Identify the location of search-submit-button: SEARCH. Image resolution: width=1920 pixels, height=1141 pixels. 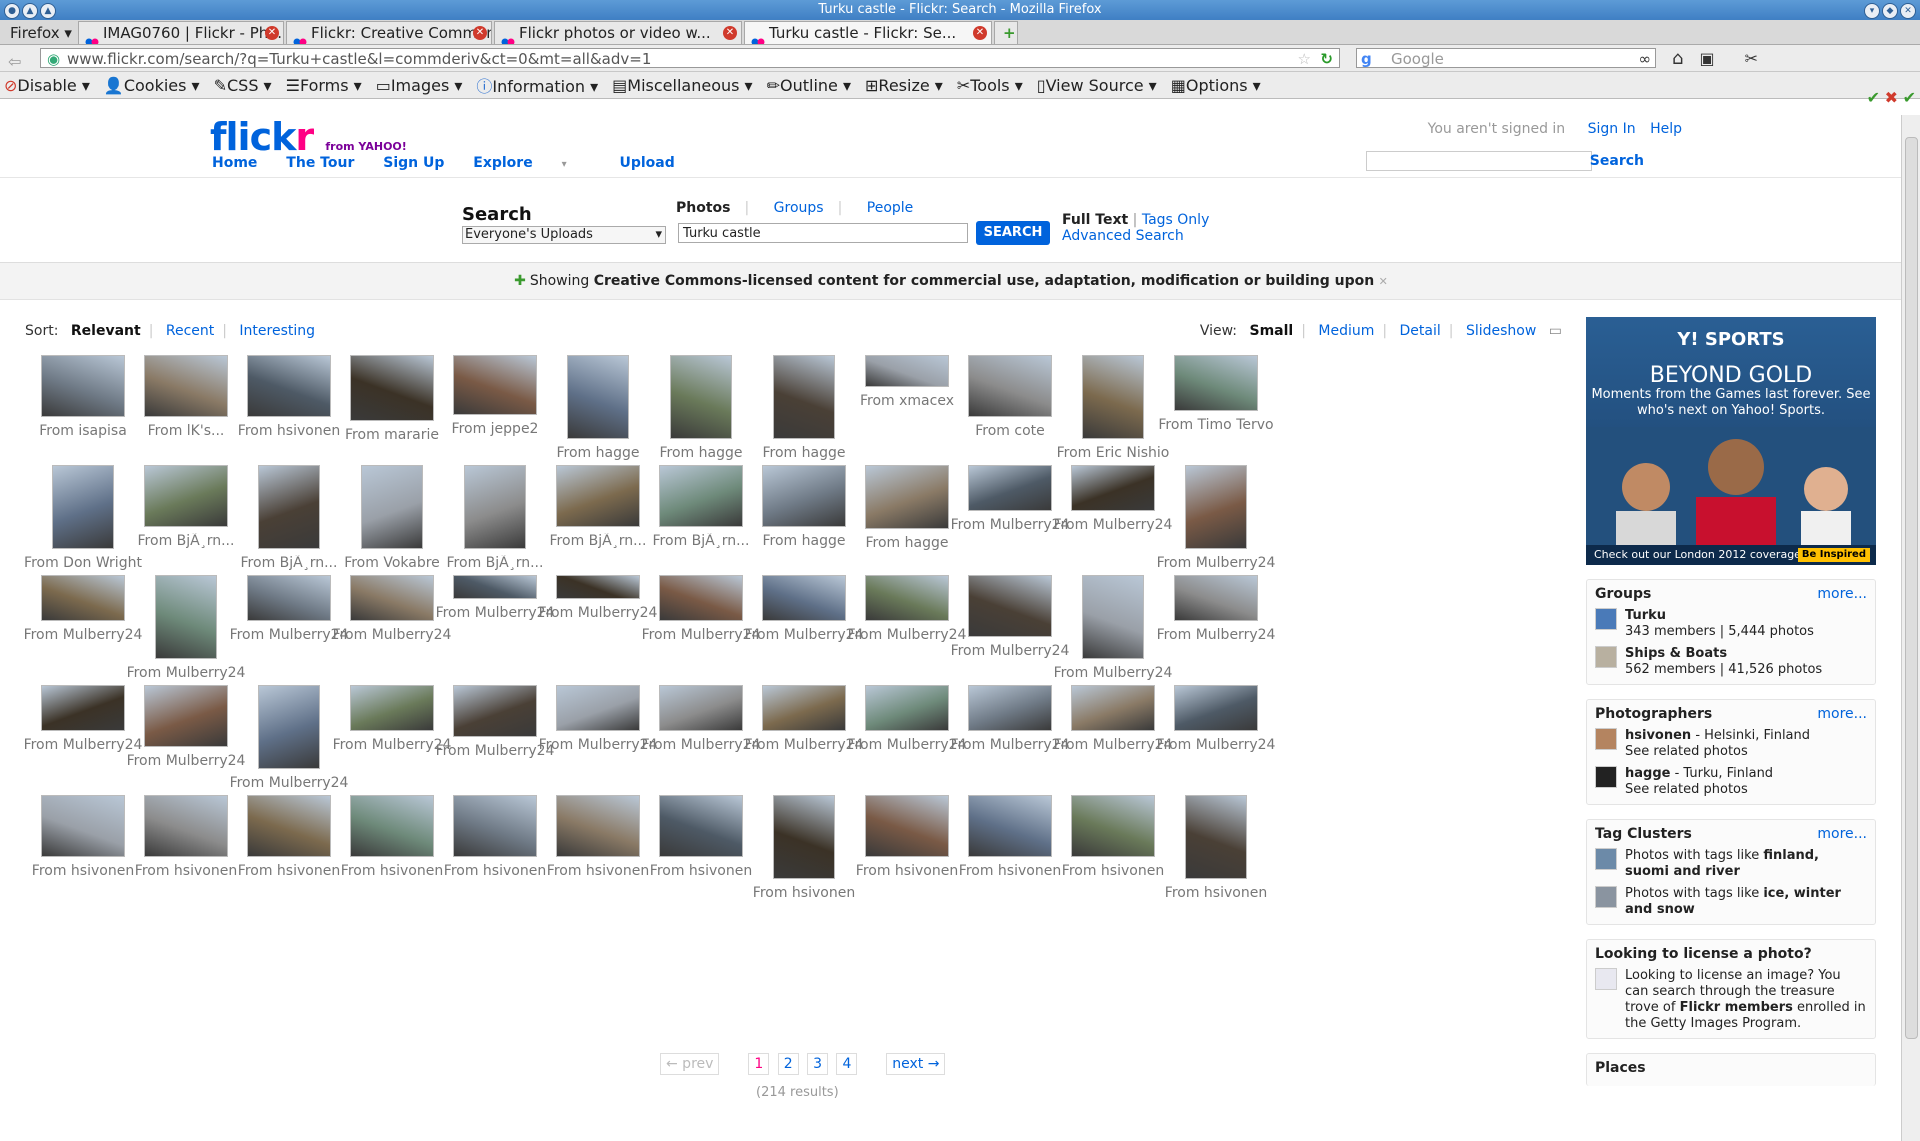
(1013, 233).